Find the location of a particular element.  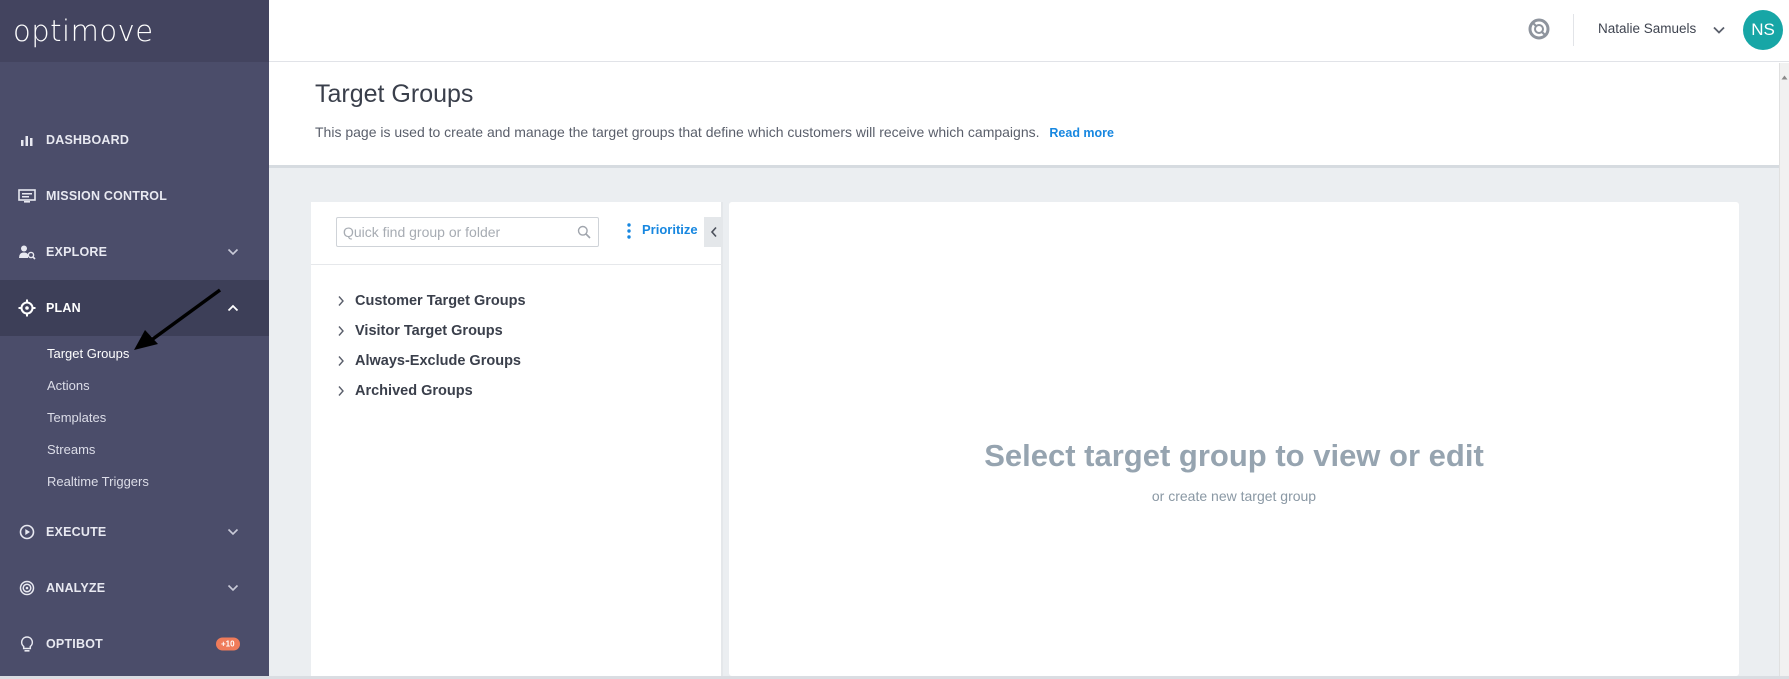

search-input is located at coordinates (452, 232).